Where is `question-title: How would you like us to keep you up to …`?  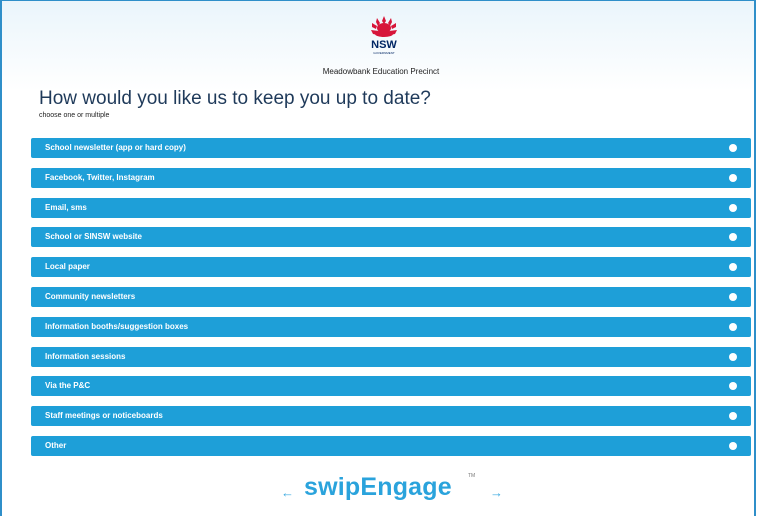 question-title: How would you like us to keep you up to … is located at coordinates (235, 98).